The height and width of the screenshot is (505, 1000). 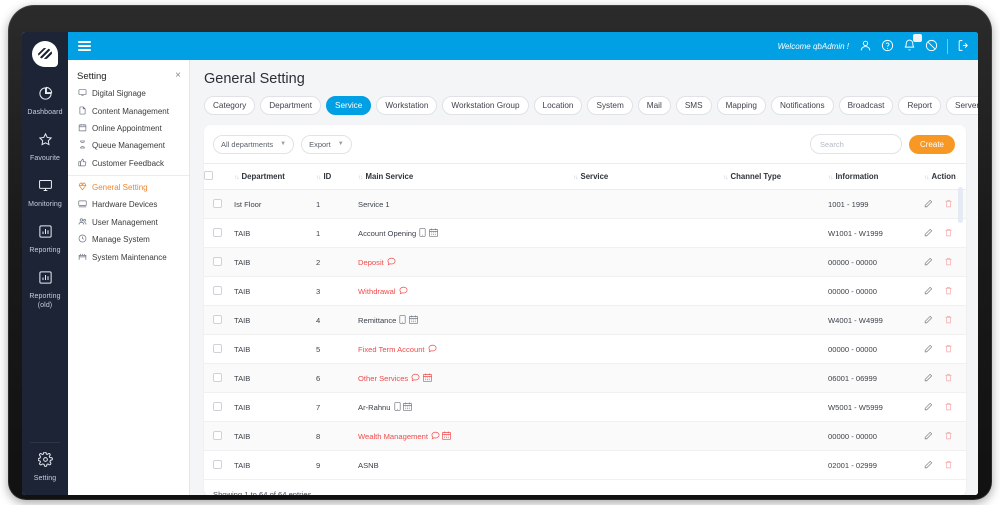 What do you see at coordinates (585, 262) in the screenshot?
I see `table-row: TAIB 2 Deposit 00000 - 00000` at bounding box center [585, 262].